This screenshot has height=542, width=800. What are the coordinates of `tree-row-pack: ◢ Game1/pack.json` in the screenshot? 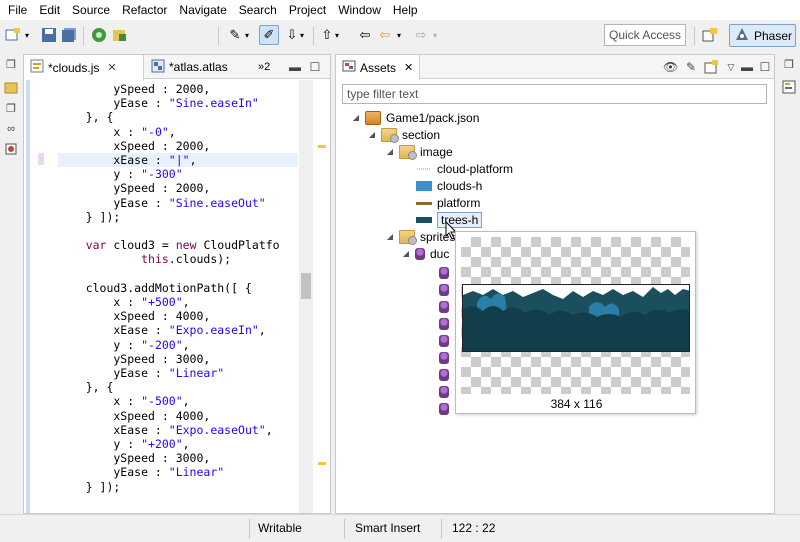 It's located at (415, 117).